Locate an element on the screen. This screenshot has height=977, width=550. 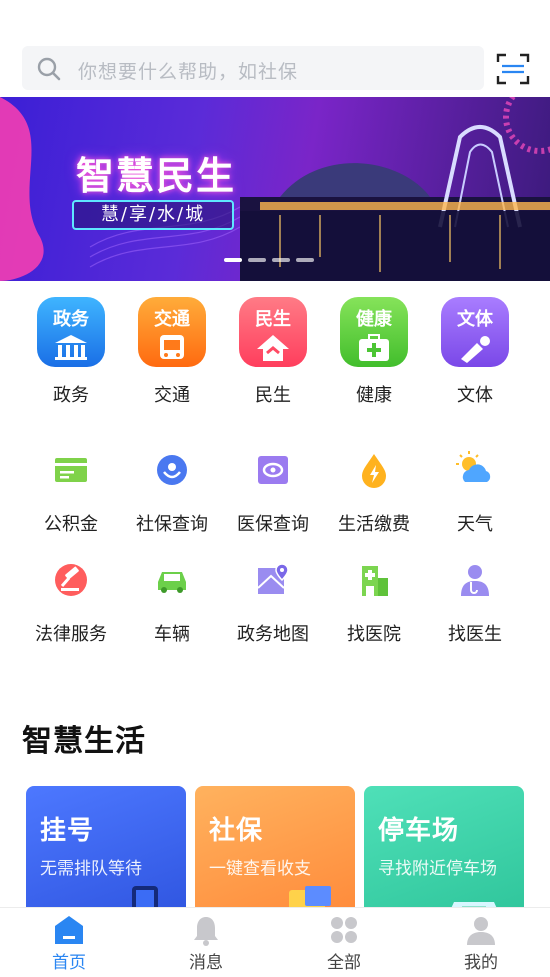
category-tile-text: 健康 is located at coordinates (374, 319).